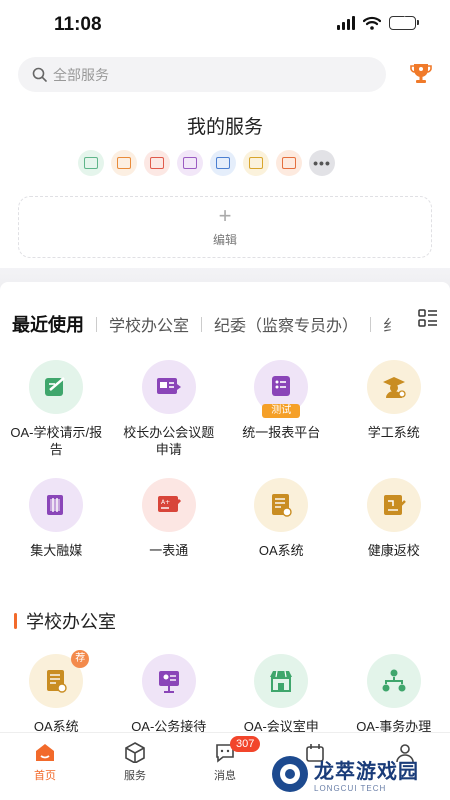 The image size is (450, 800). Describe the element at coordinates (245, 744) in the screenshot. I see `unread-count-badge: 307` at that location.